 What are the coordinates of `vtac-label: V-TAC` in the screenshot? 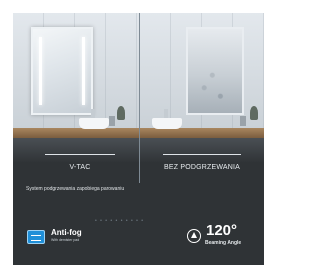 It's located at (80, 167).